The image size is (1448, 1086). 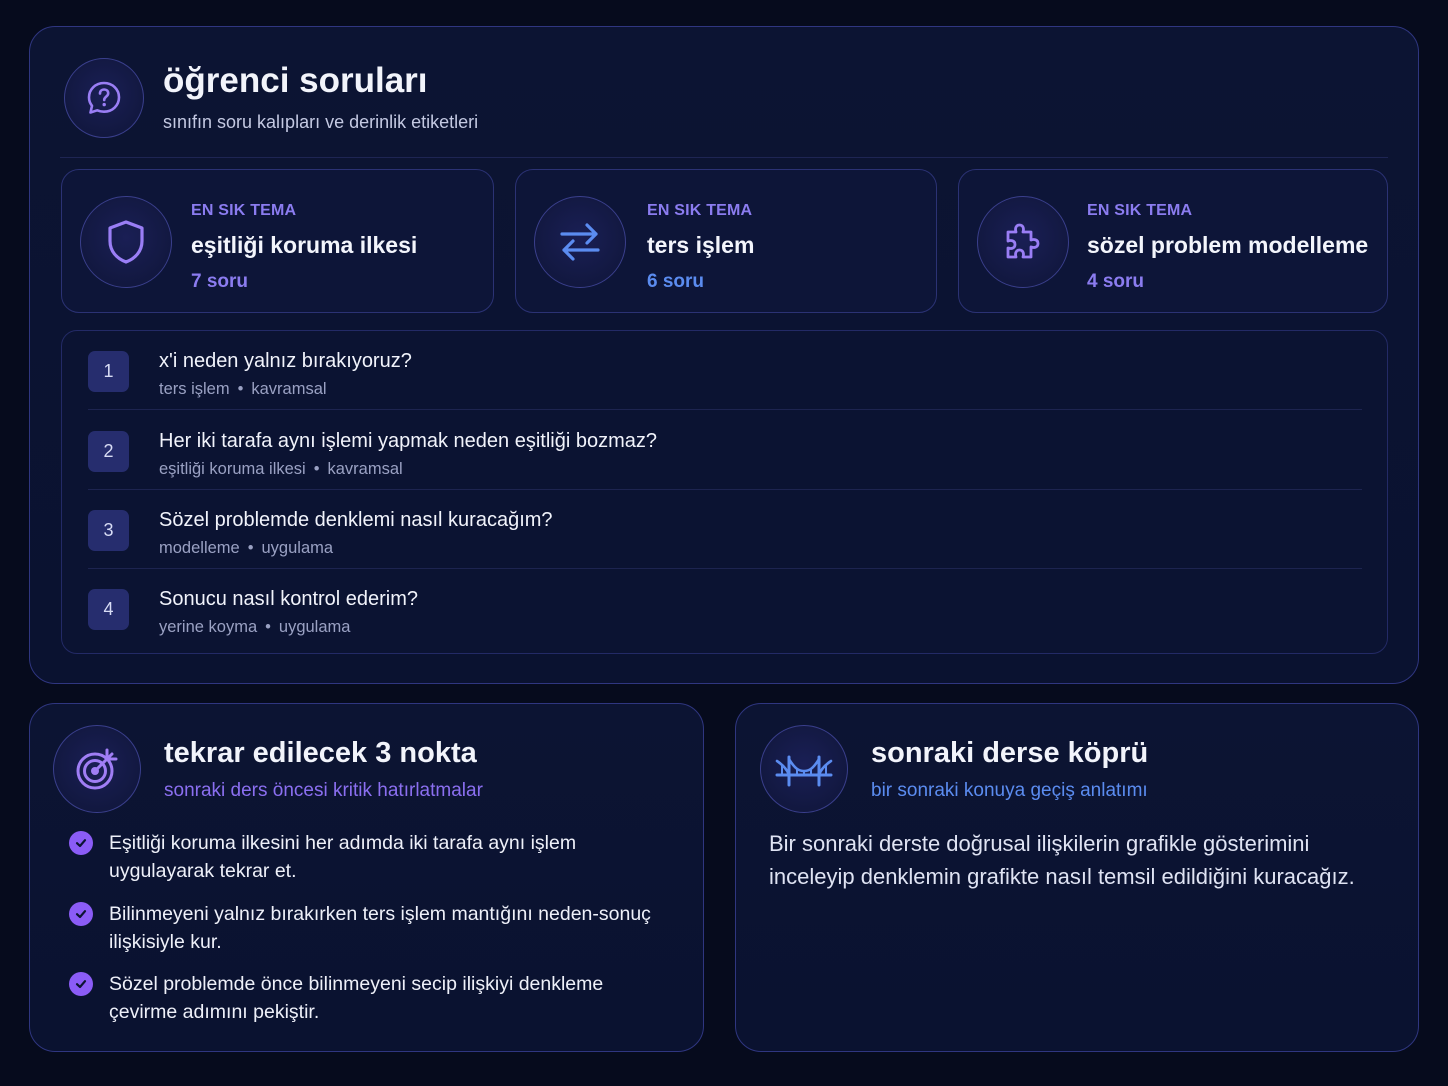 I want to click on review-icon-circle, so click(x=97, y=769).